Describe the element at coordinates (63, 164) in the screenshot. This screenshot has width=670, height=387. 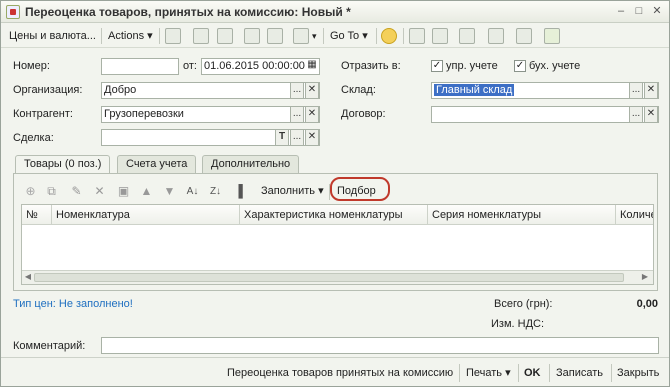
I see `tab-goods: Товары (0 поз.)` at that location.